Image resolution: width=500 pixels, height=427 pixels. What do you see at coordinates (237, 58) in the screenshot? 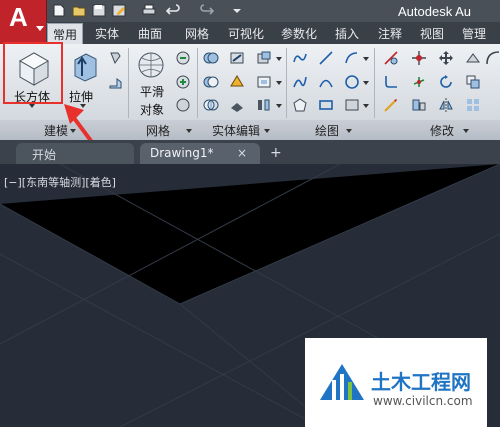
I see `interfere-icon` at bounding box center [237, 58].